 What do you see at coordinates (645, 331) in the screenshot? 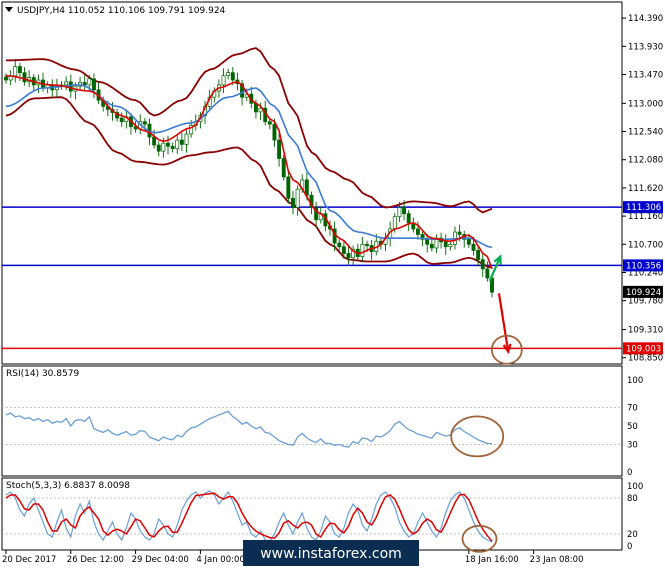
I see `y-tick-label: 109.310` at bounding box center [645, 331].